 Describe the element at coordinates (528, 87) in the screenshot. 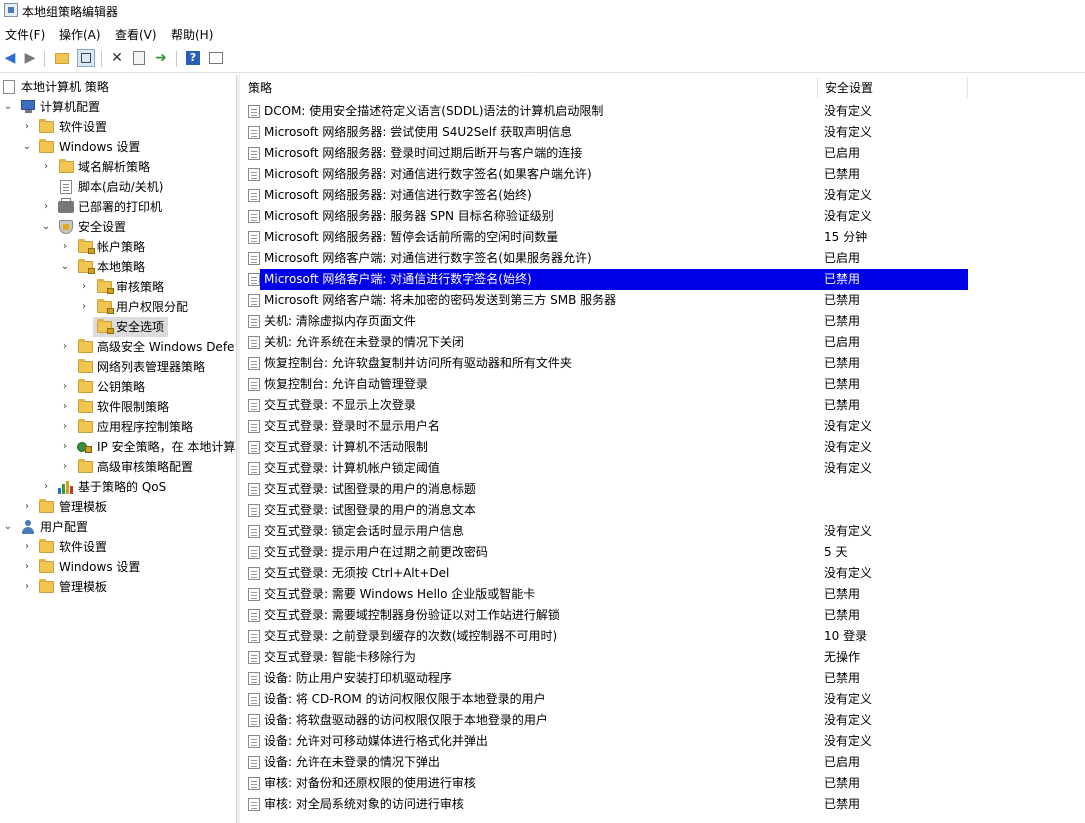

I see `column-header-policy: 策略` at that location.